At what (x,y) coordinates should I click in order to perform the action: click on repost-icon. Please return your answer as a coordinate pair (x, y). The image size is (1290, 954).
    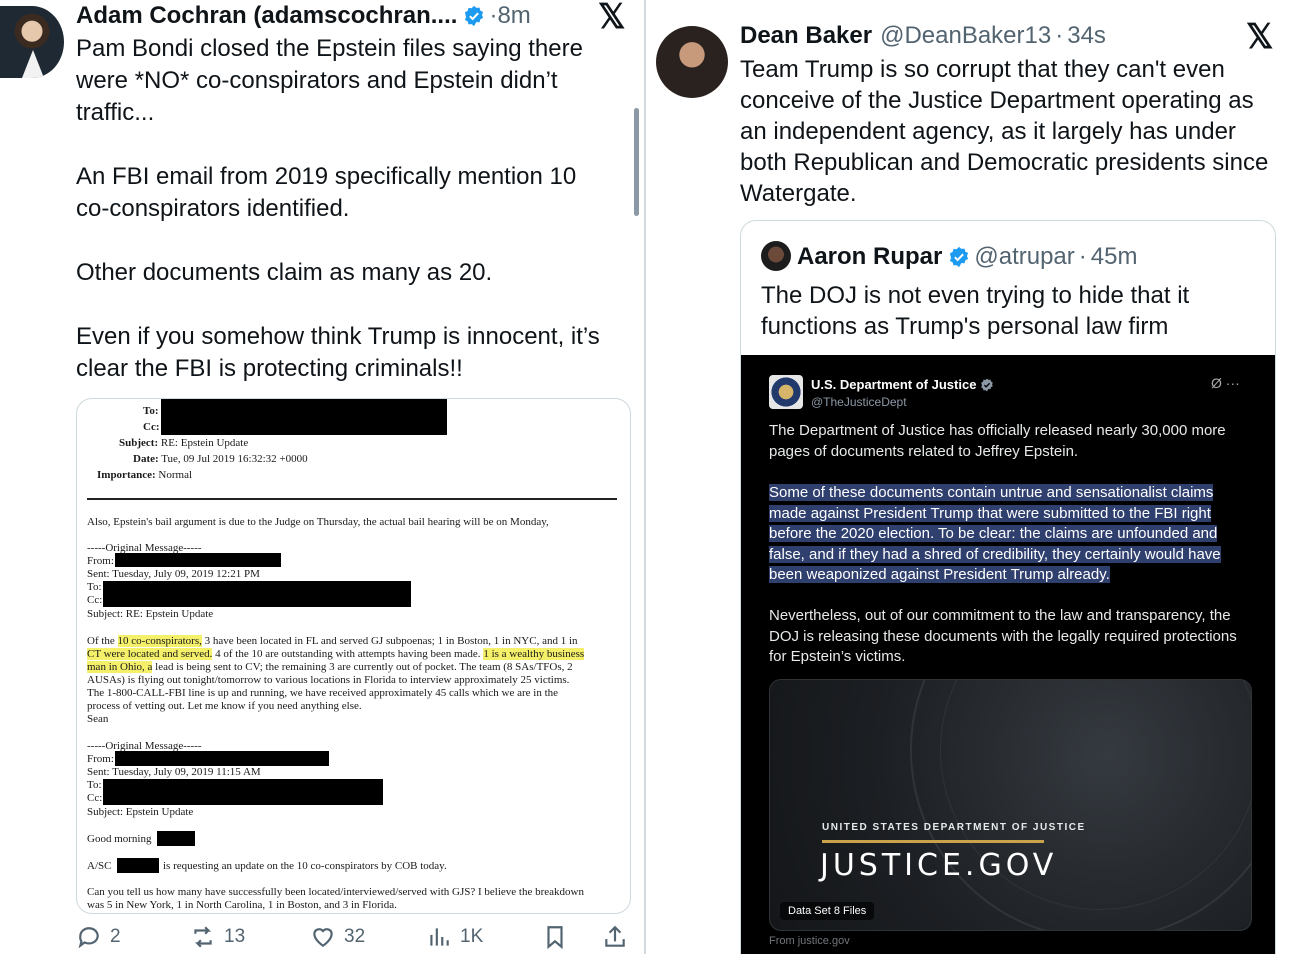
    Looking at the image, I should click on (203, 937).